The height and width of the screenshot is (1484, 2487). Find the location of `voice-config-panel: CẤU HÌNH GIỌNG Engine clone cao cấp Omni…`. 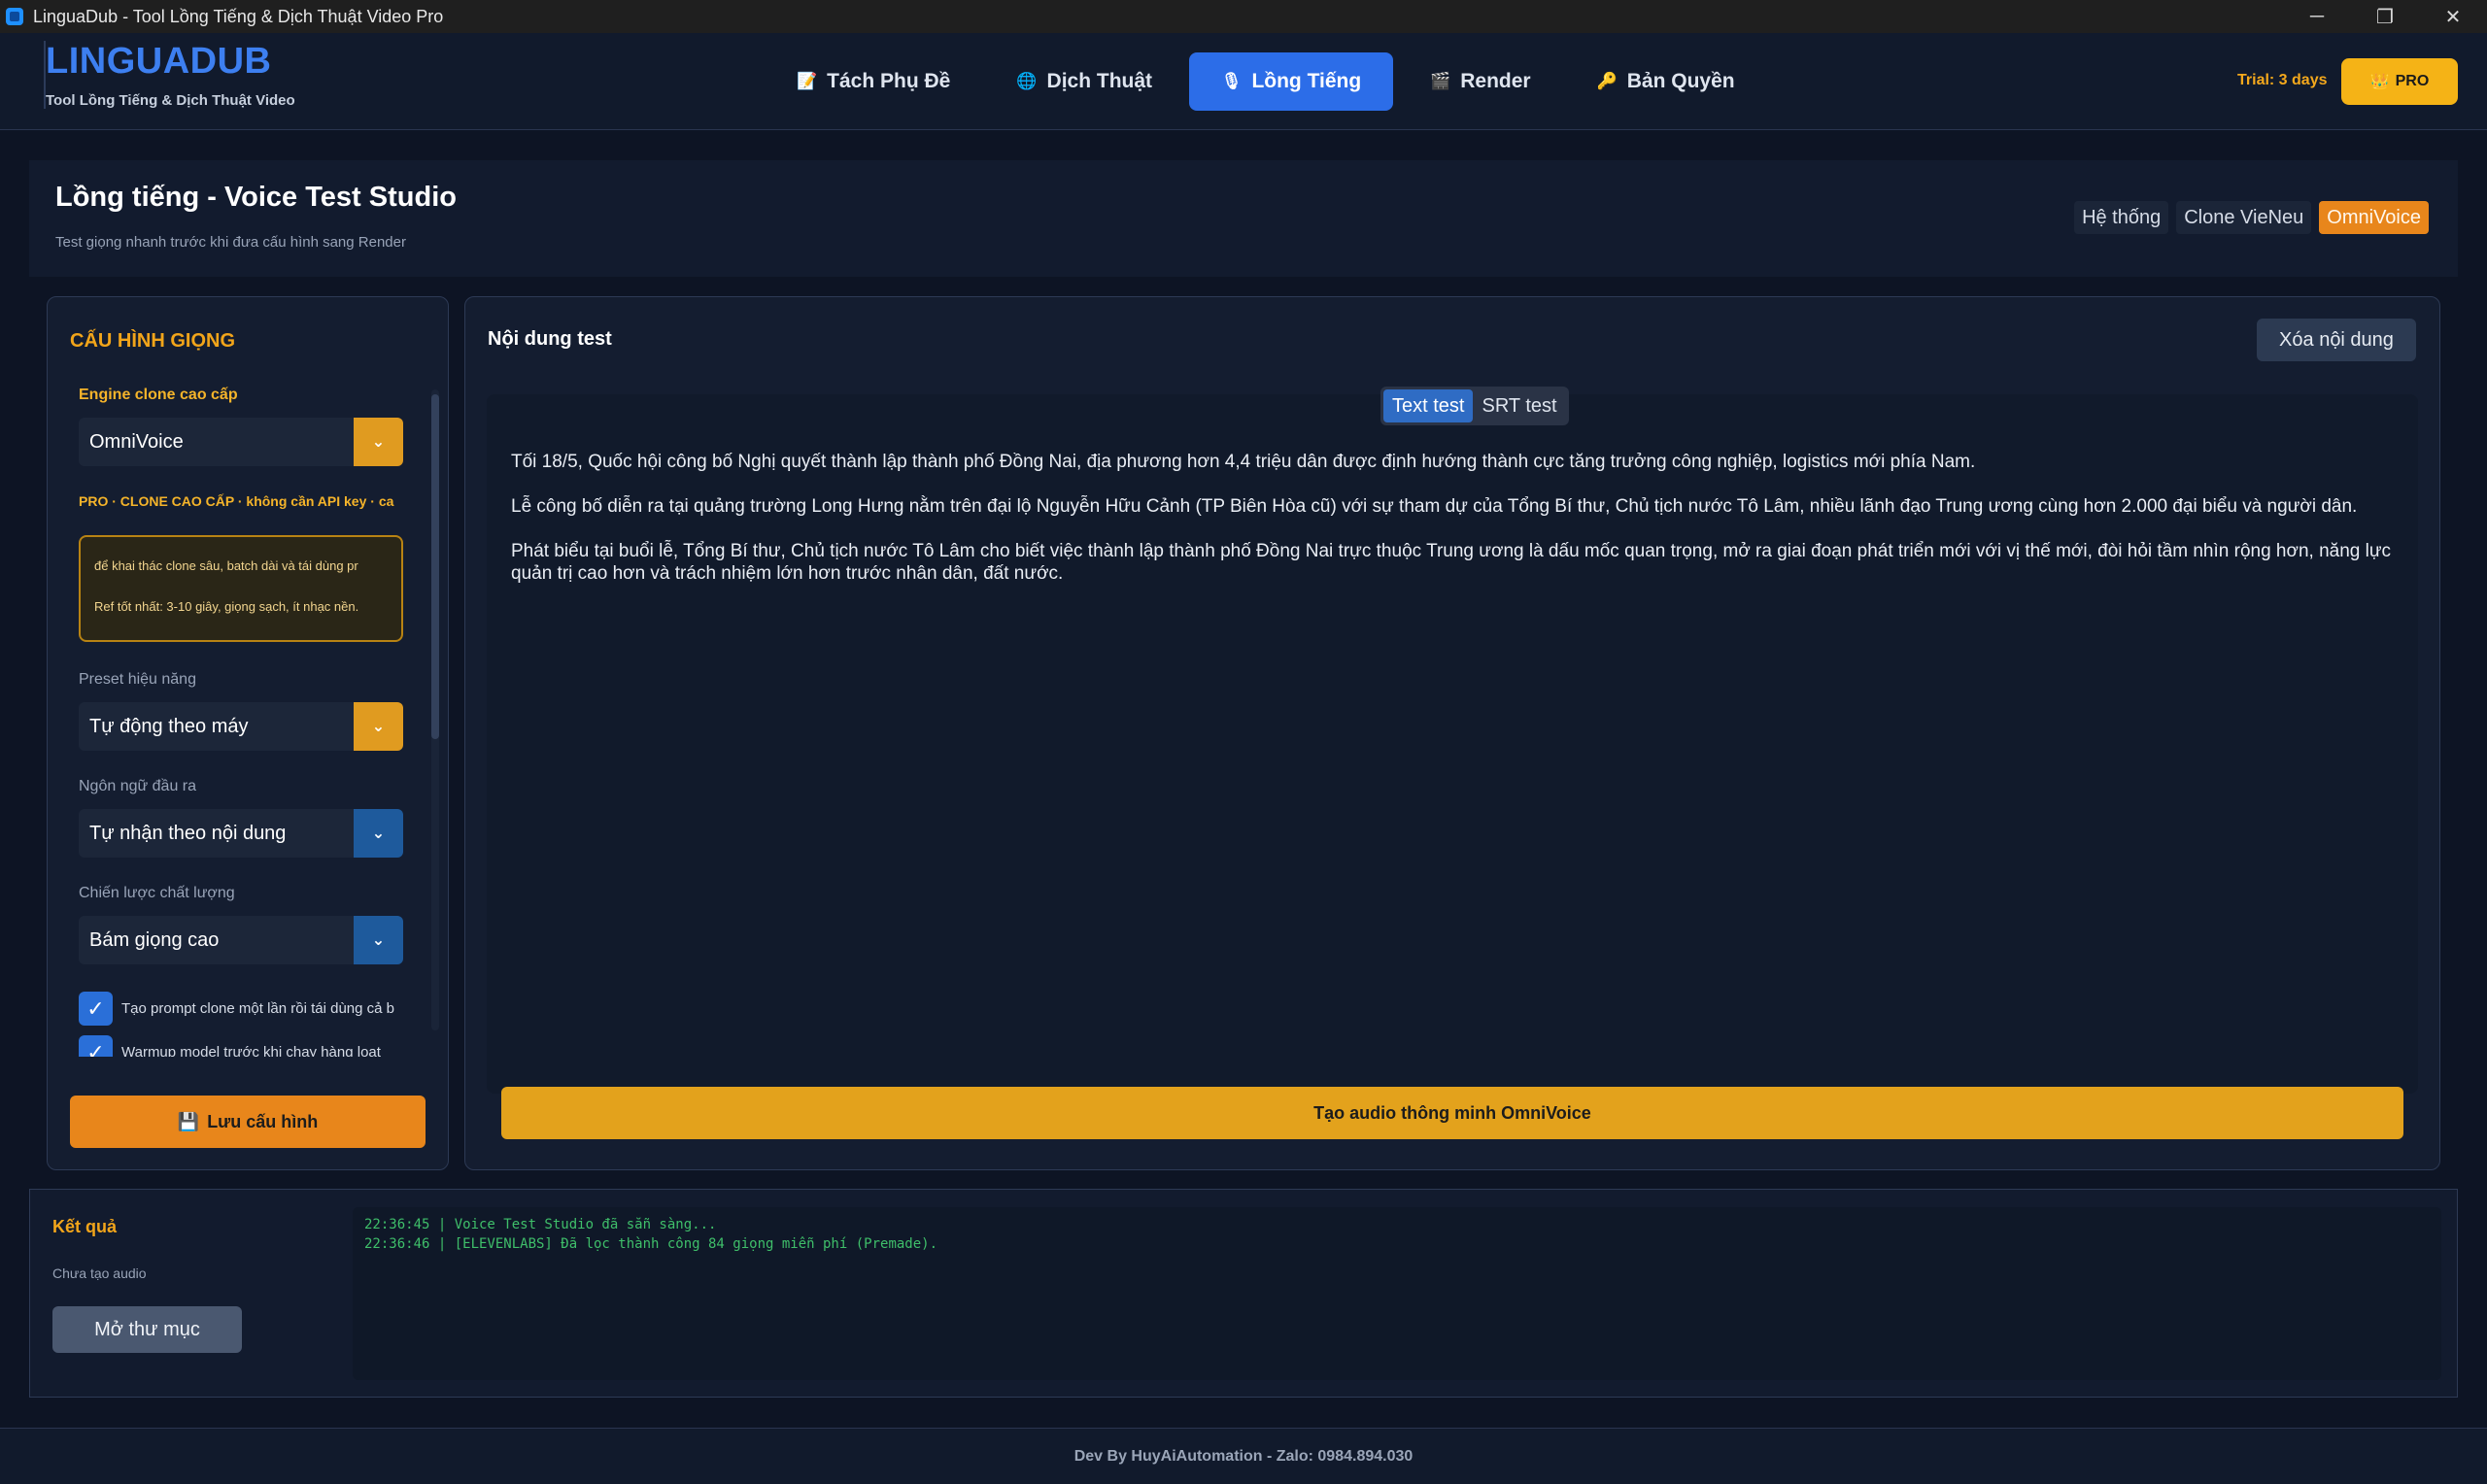

voice-config-panel: CẤU HÌNH GIỌNG Engine clone cao cấp Omni… is located at coordinates (248, 733).